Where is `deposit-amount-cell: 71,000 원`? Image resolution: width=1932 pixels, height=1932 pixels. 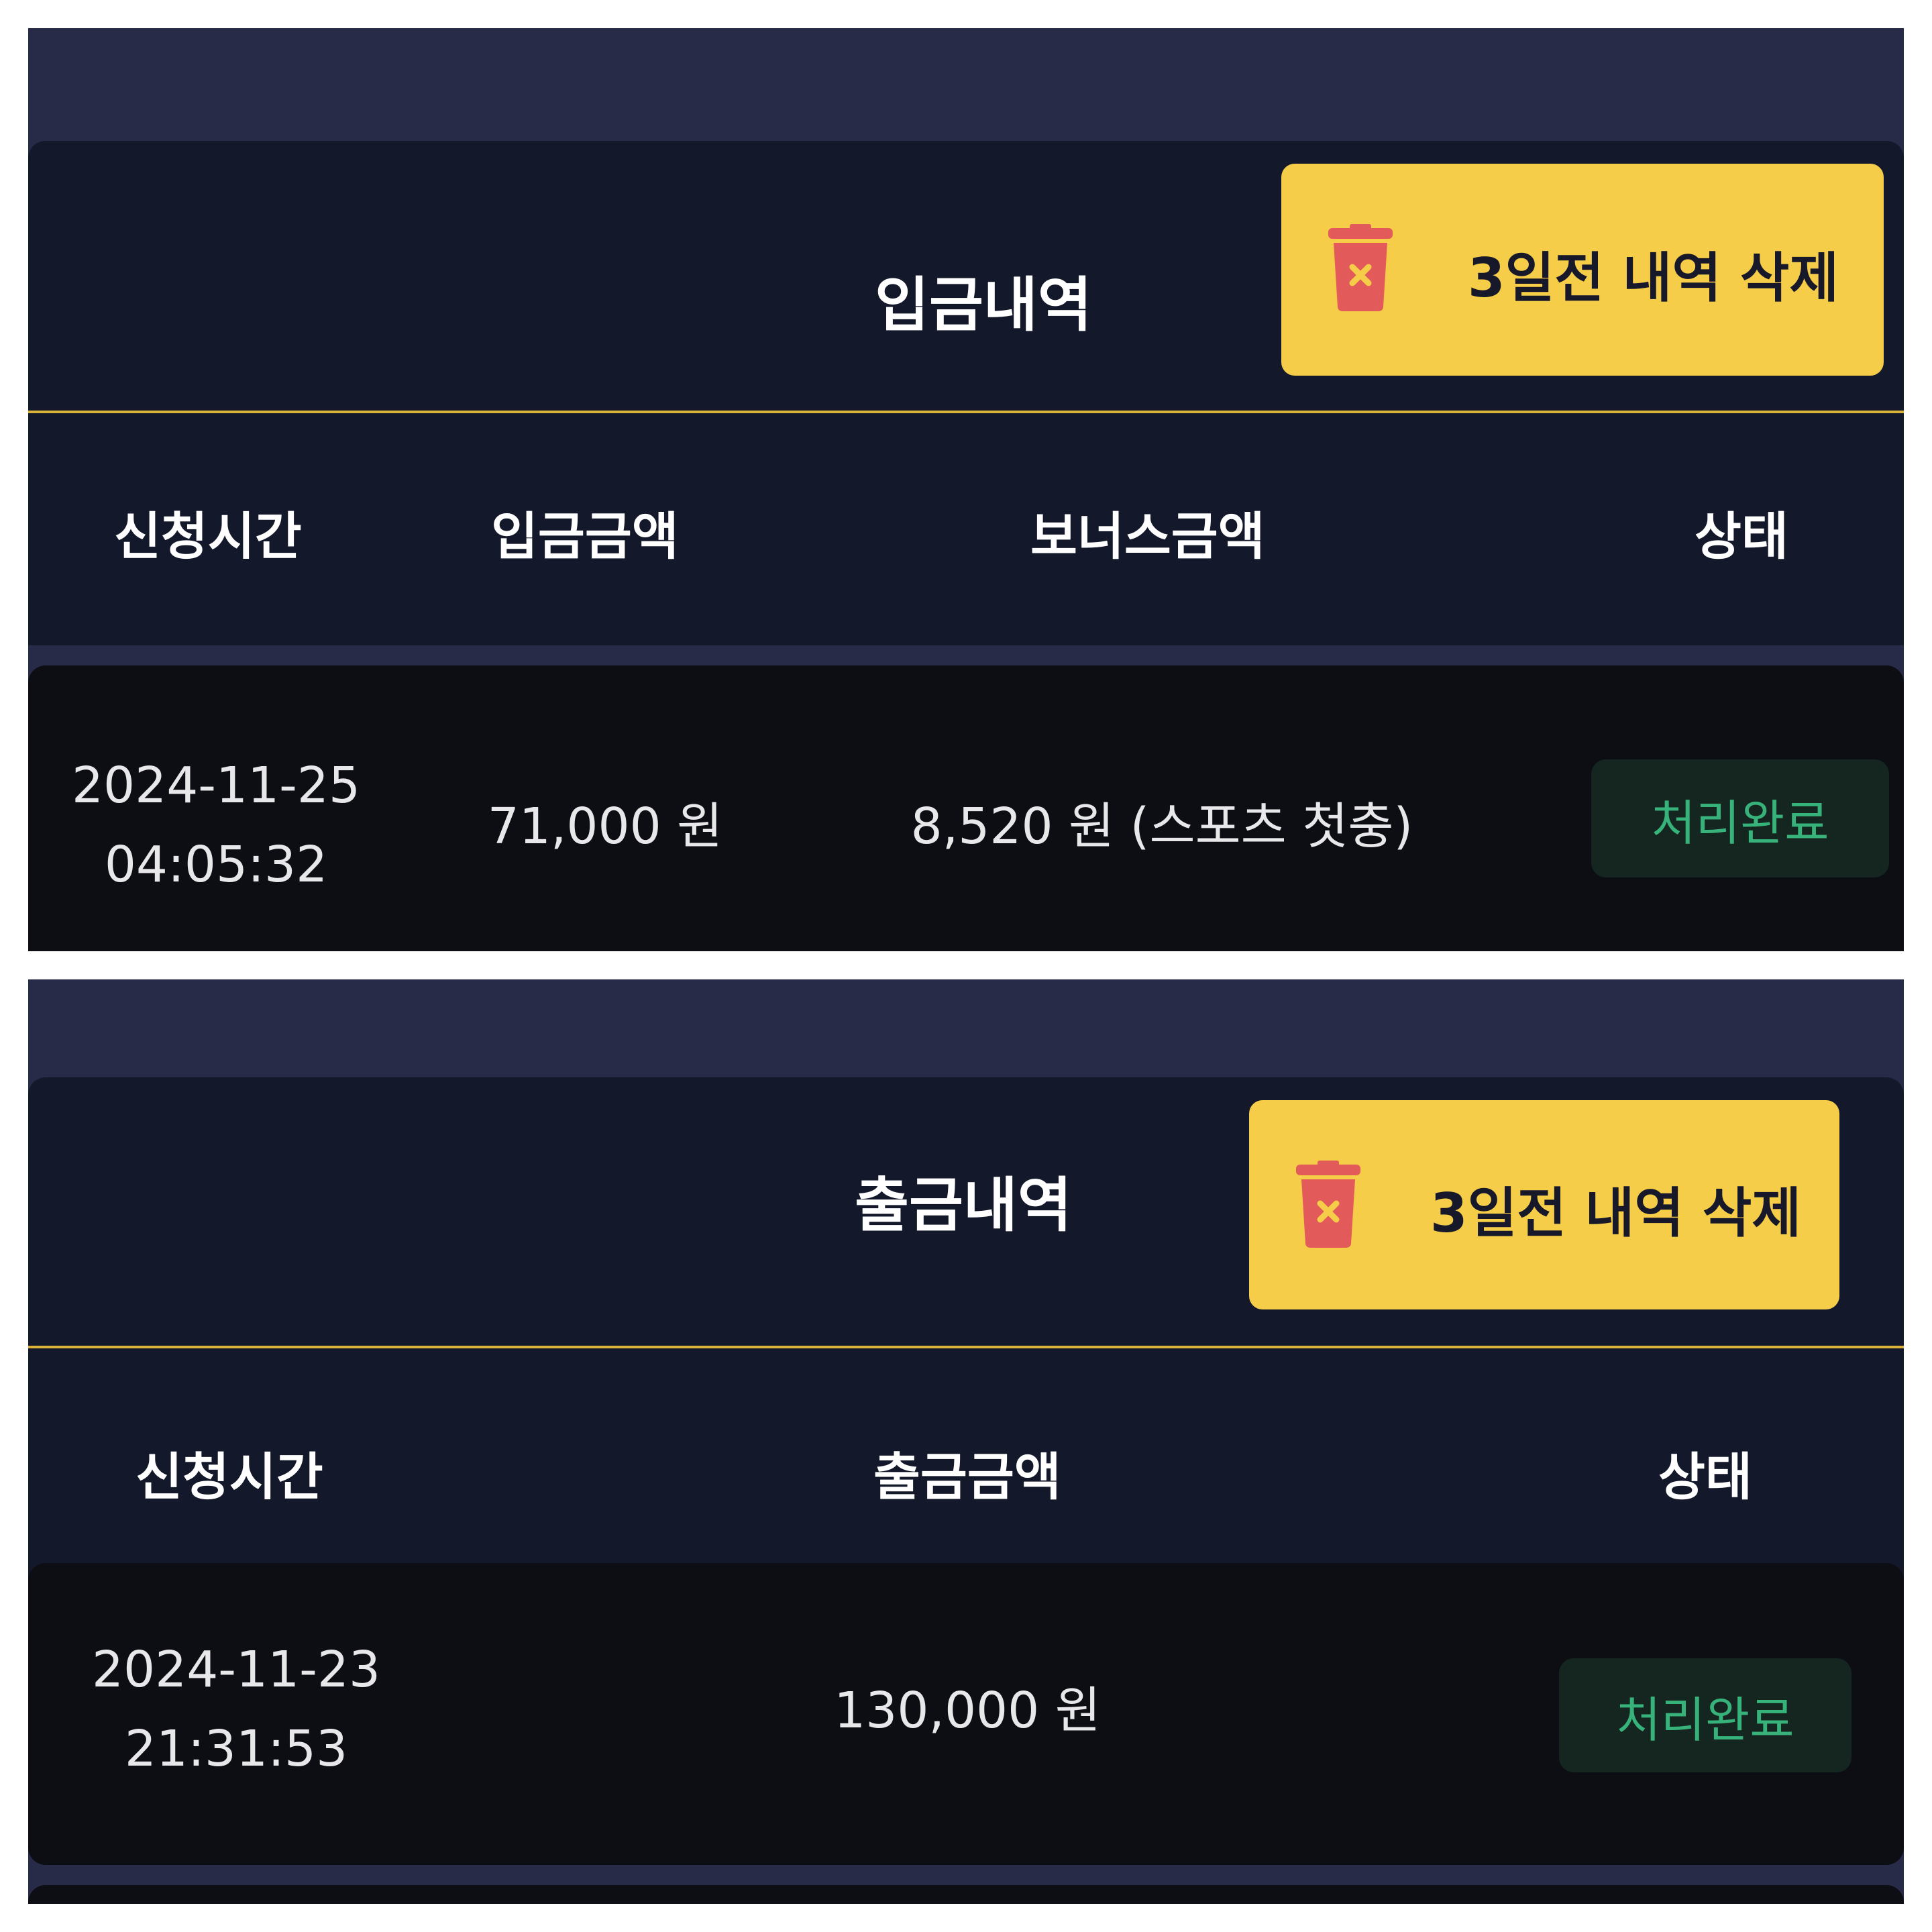
deposit-amount-cell: 71,000 원 is located at coordinates (605, 826).